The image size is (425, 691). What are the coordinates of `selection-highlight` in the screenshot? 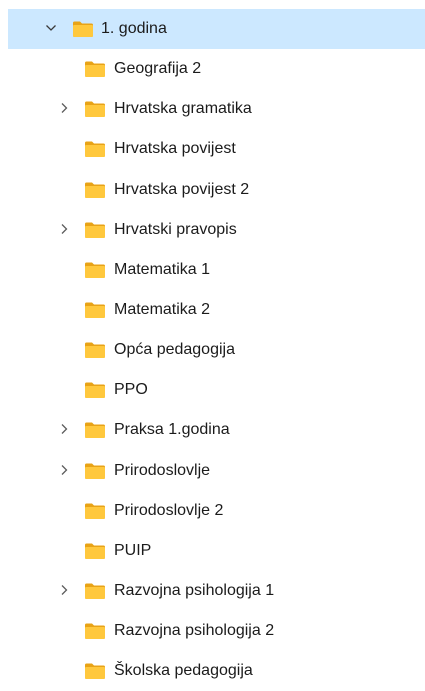 It's located at (216, 29).